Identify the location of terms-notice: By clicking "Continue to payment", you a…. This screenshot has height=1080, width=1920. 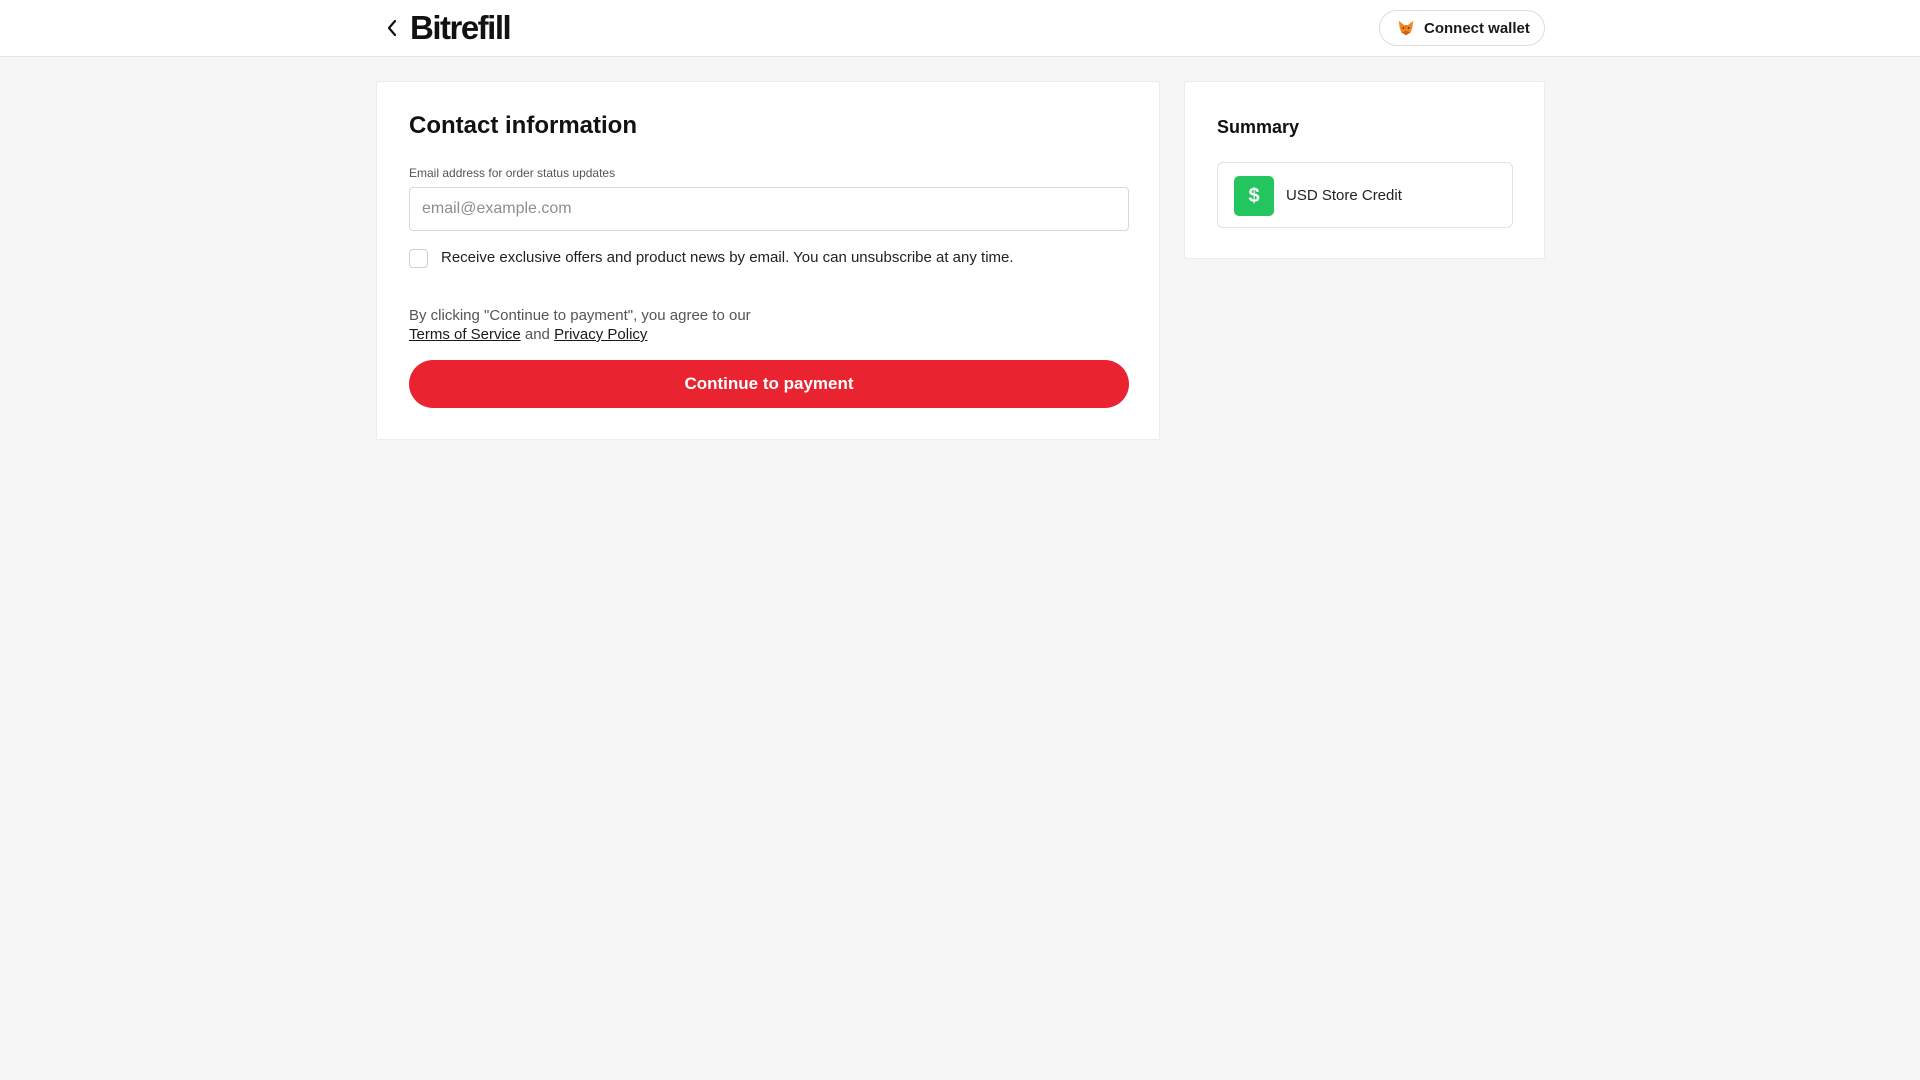
(599, 325).